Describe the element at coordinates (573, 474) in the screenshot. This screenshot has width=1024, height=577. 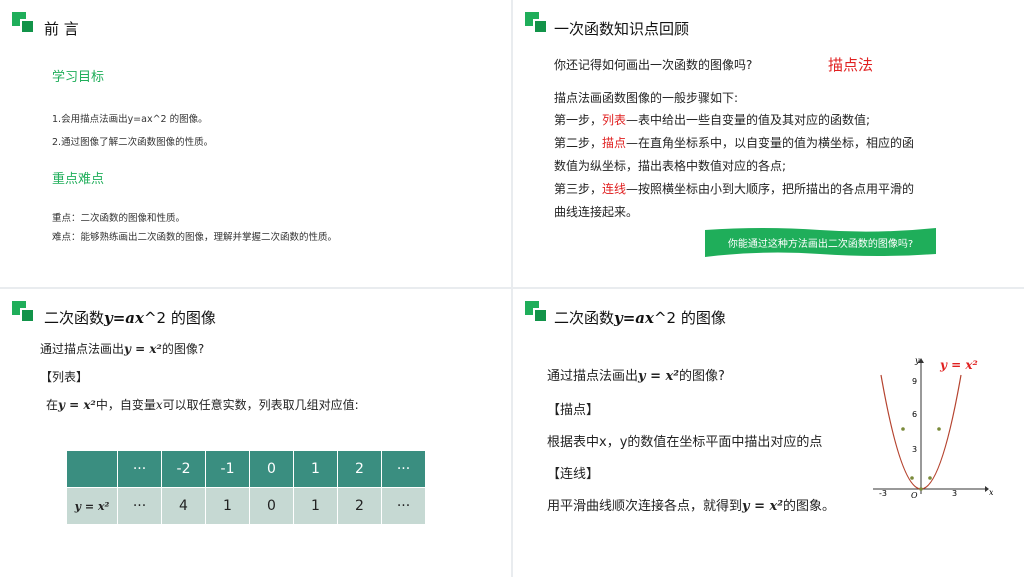
I see `connect-tag: 【连线】` at that location.